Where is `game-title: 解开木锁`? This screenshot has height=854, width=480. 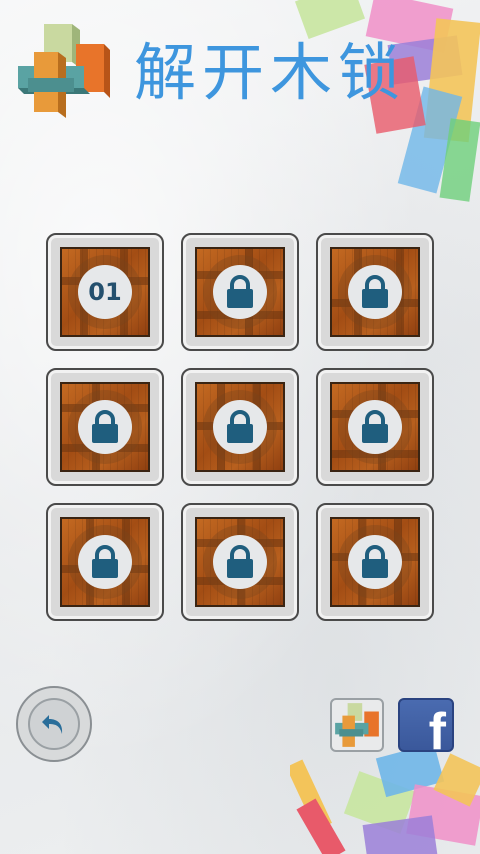
game-title: 解开木锁 is located at coordinates (270, 72).